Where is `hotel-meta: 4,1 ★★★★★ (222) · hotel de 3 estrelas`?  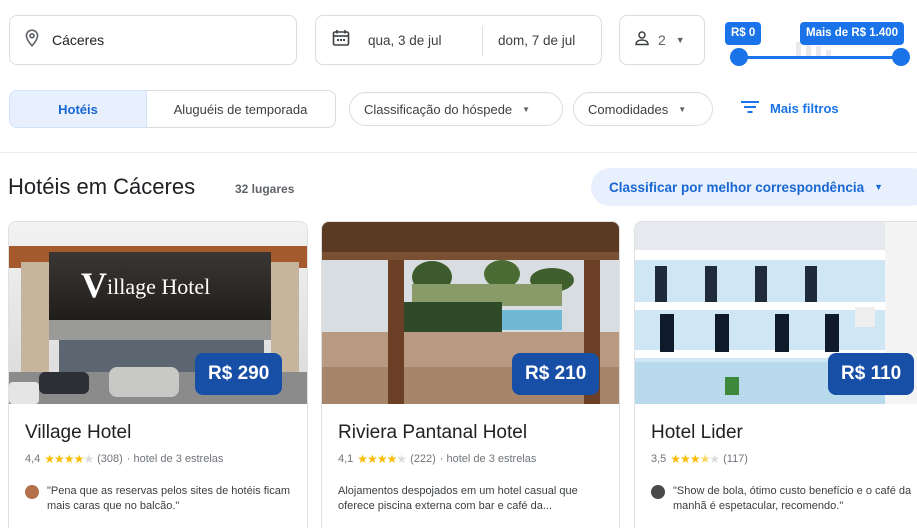 hotel-meta: 4,1 ★★★★★ (222) · hotel de 3 estrelas is located at coordinates (437, 459).